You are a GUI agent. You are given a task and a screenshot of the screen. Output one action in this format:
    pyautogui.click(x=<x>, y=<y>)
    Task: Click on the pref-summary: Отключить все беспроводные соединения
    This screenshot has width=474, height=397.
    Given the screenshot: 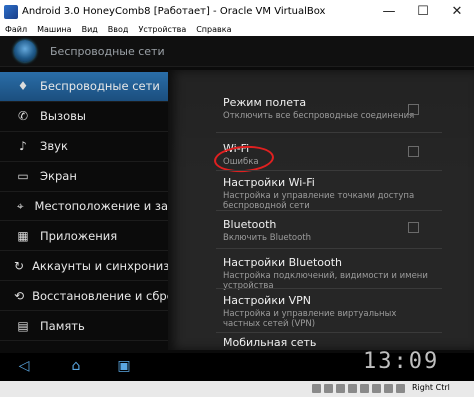 What is the action you would take?
    pyautogui.click(x=319, y=116)
    